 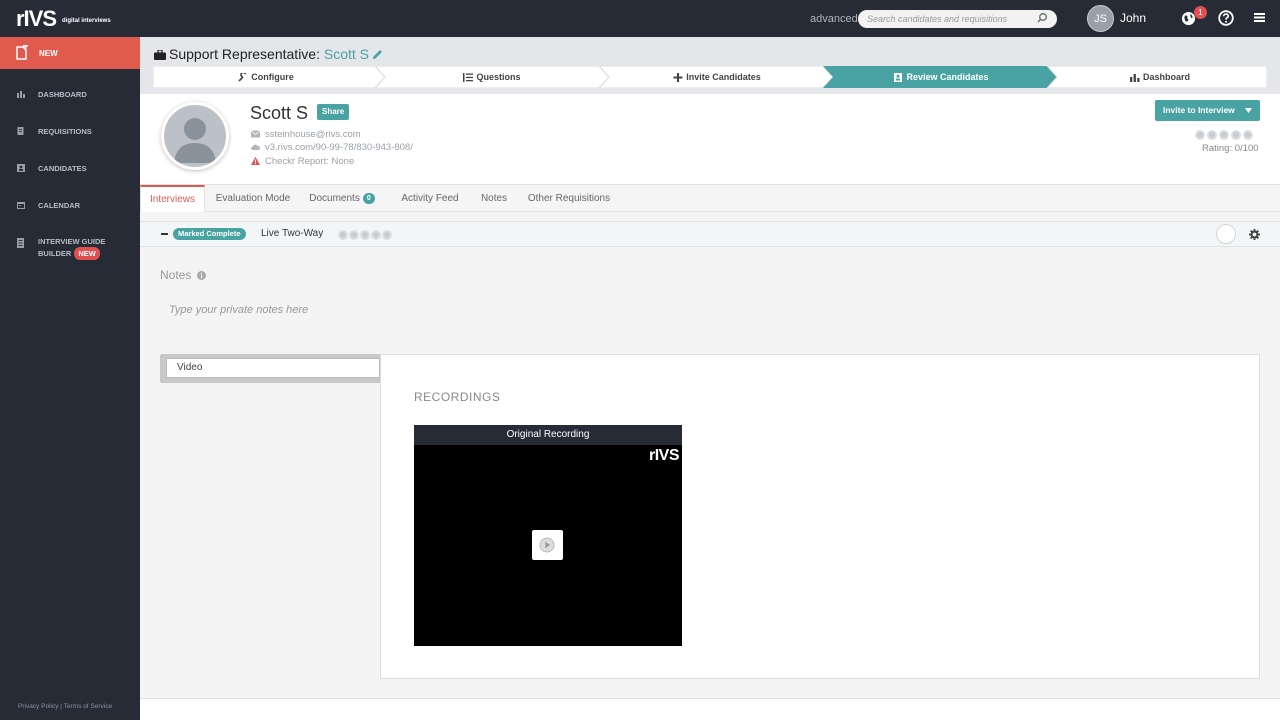 I want to click on private-notes-input, so click(x=710, y=310).